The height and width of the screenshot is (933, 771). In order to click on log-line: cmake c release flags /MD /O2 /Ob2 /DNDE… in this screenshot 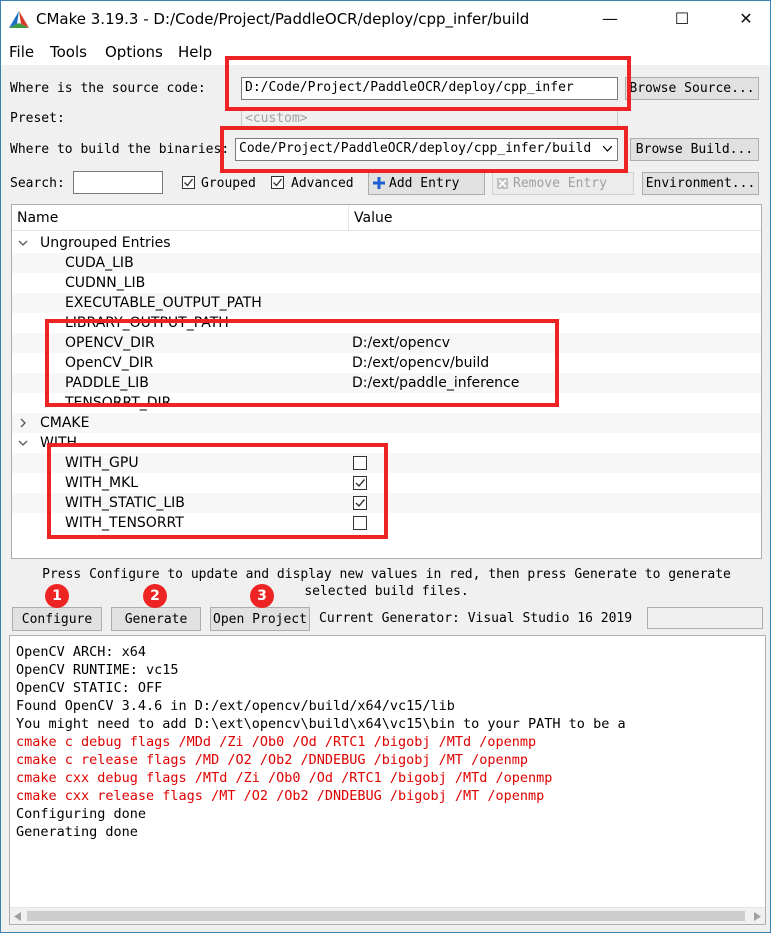, I will do `click(272, 760)`.